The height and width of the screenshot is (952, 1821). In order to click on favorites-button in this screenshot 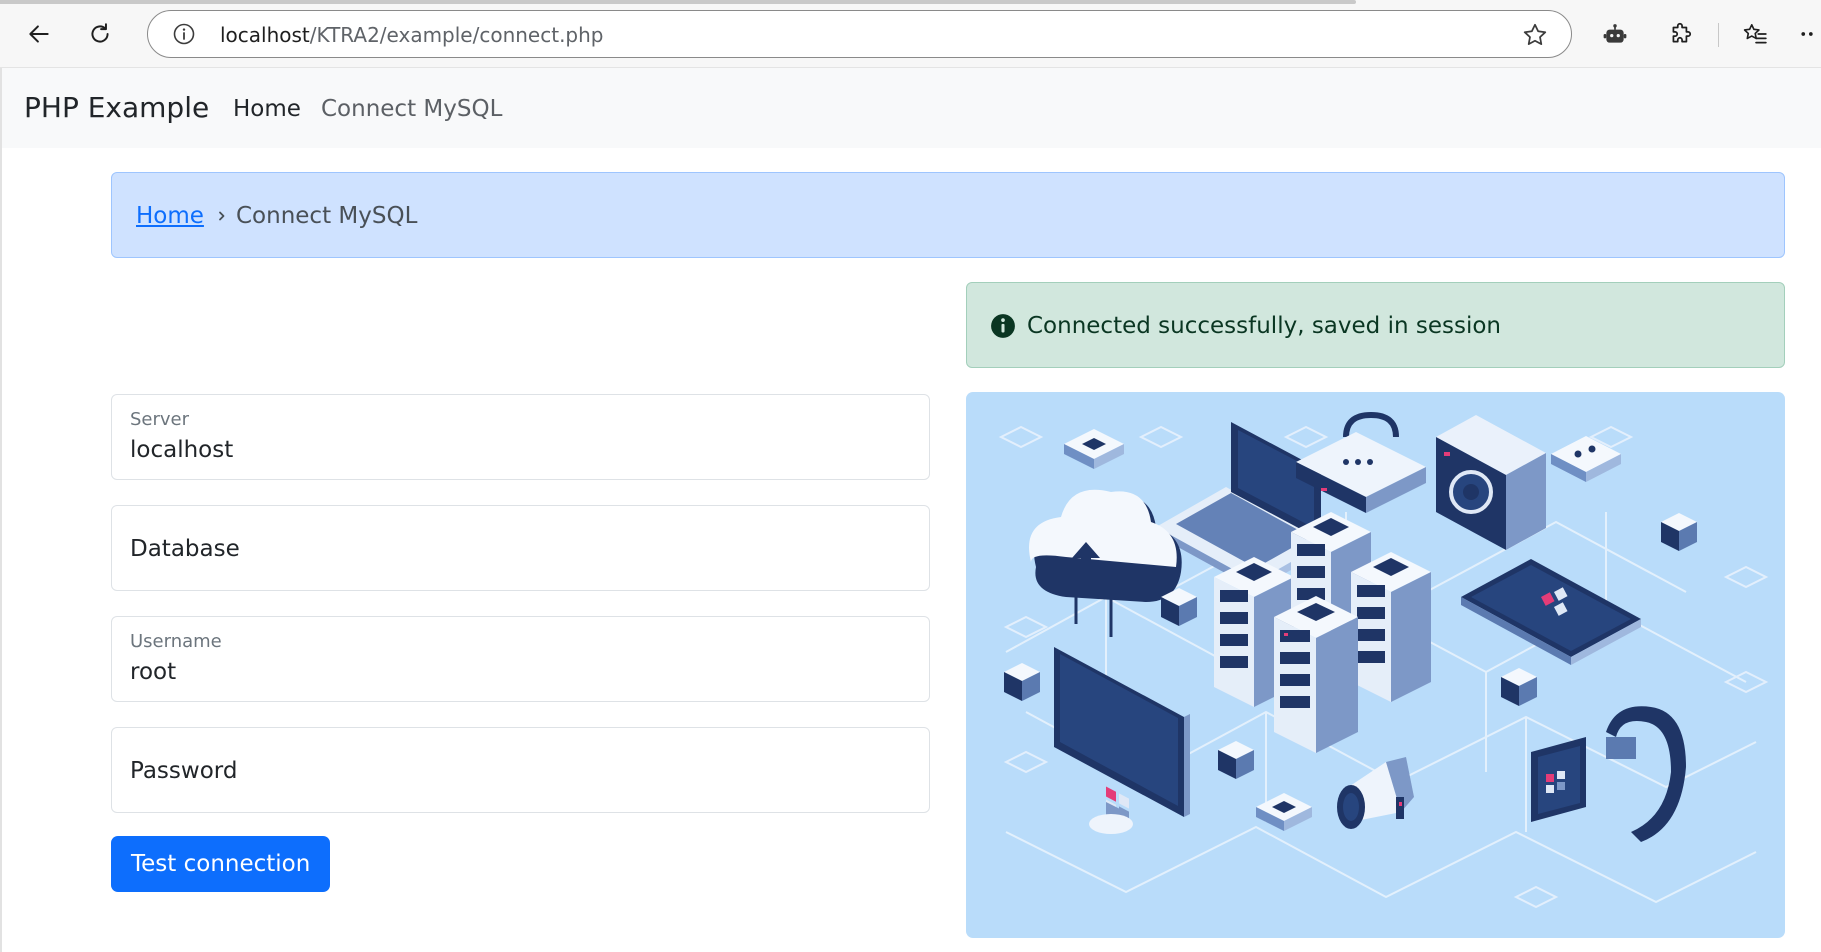, I will do `click(1755, 34)`.